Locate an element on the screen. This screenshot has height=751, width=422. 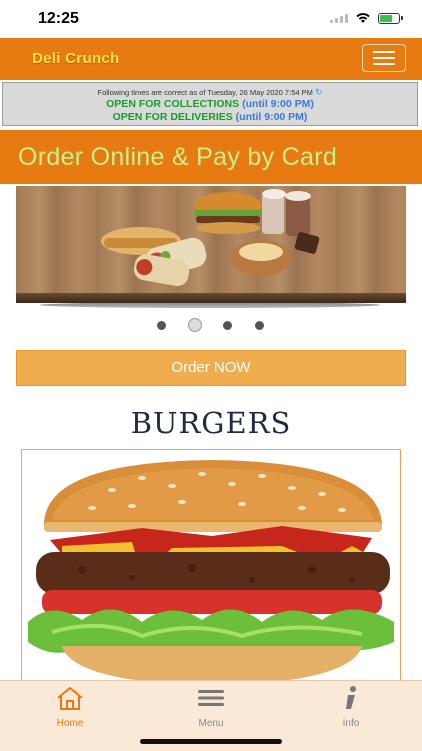
wifi-icon is located at coordinates (363, 18).